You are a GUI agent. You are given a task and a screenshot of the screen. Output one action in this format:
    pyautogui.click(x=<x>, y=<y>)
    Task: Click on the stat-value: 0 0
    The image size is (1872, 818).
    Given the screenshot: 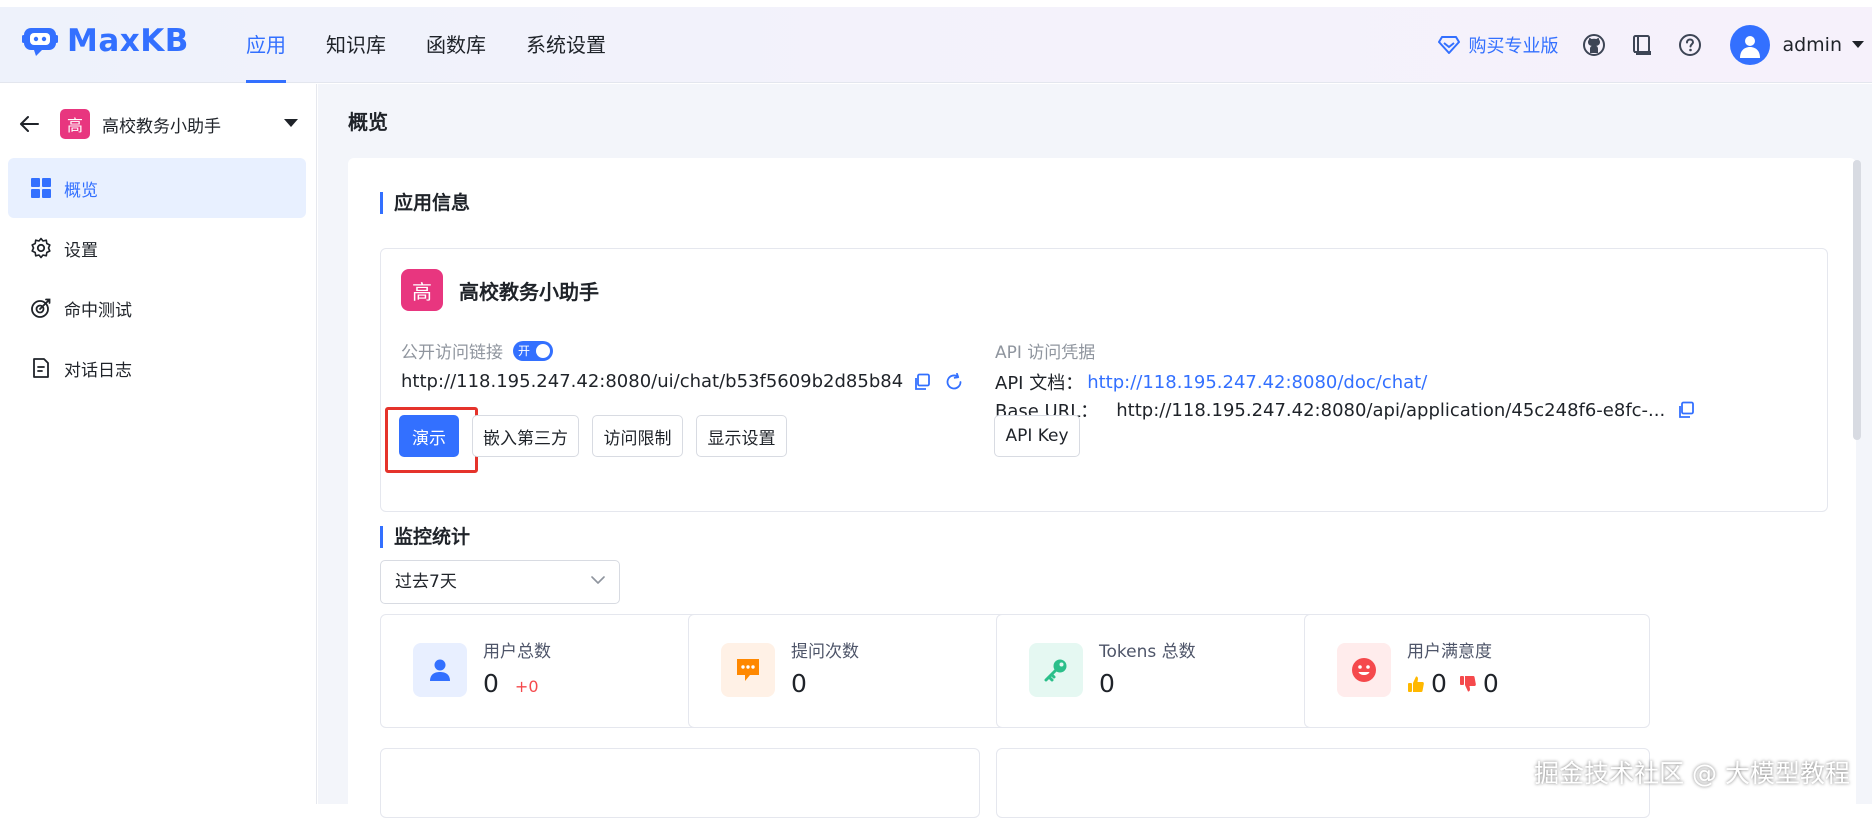 What is the action you would take?
    pyautogui.click(x=1459, y=683)
    